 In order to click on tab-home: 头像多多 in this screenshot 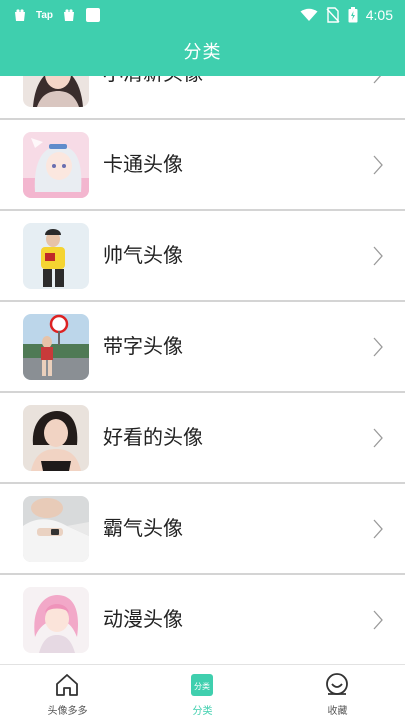, I will do `click(67, 693)`.